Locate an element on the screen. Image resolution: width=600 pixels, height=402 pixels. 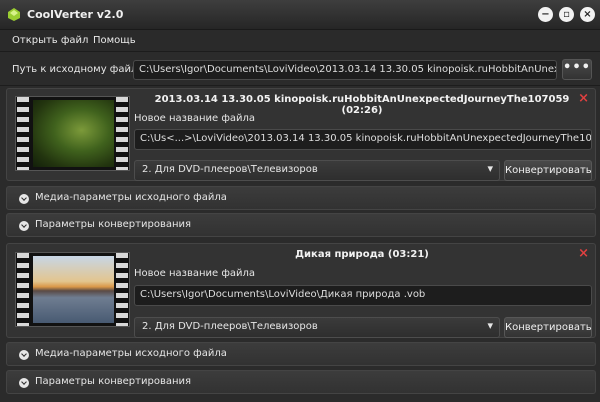
file-title: Дикая природа (03:21) is located at coordinates (362, 254).